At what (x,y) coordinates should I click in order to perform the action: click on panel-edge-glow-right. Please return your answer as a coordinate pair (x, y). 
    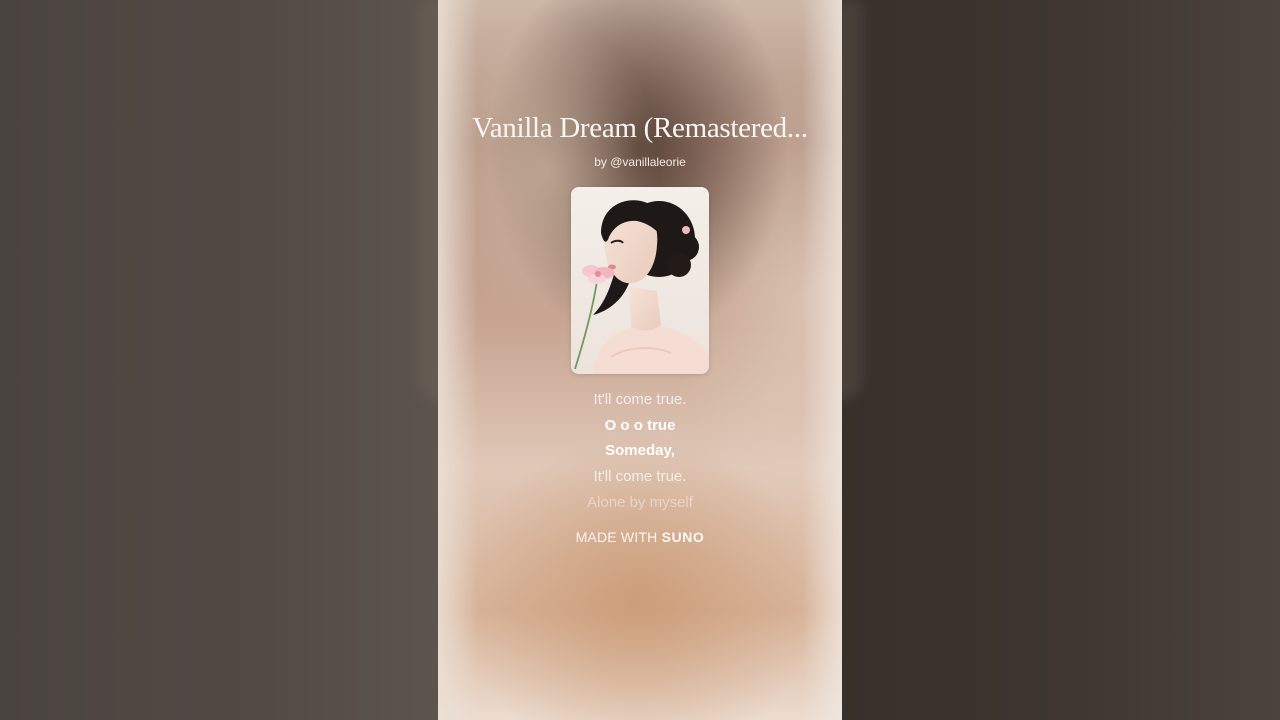
    Looking at the image, I should click on (822, 360).